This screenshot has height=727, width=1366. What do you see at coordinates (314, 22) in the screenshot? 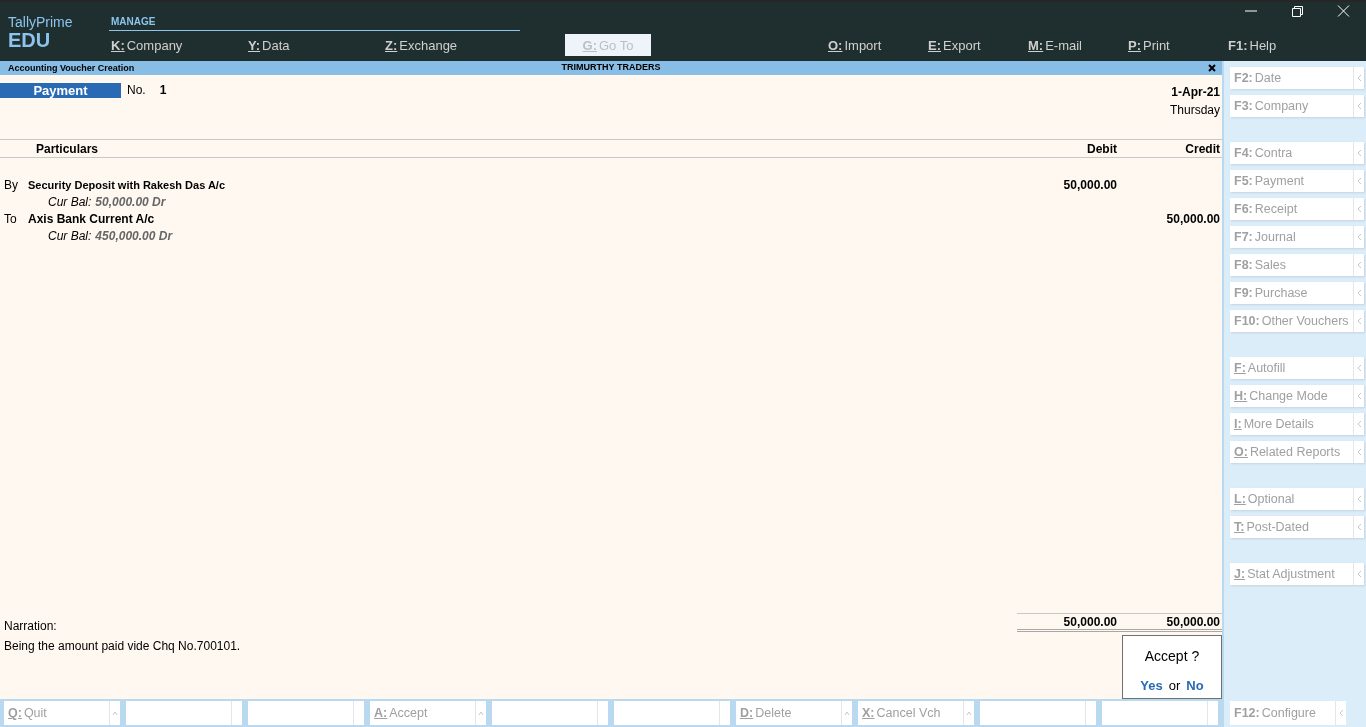
I see `menu-section-label: MANAGE` at bounding box center [314, 22].